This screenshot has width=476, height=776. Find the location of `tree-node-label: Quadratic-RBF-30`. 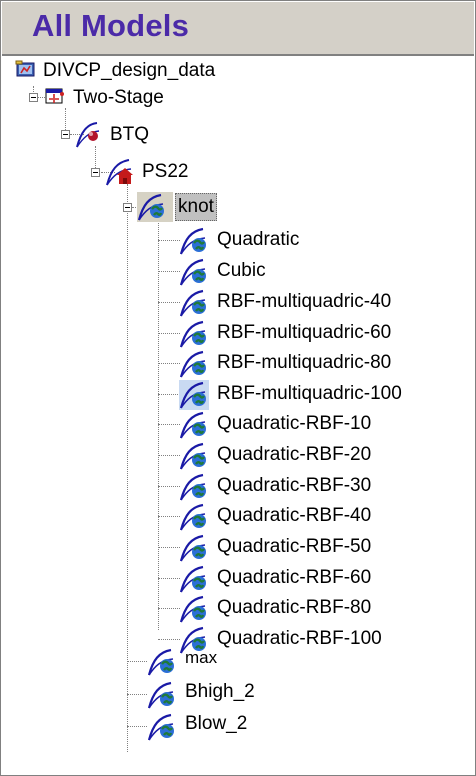

tree-node-label: Quadratic-RBF-30 is located at coordinates (294, 485).